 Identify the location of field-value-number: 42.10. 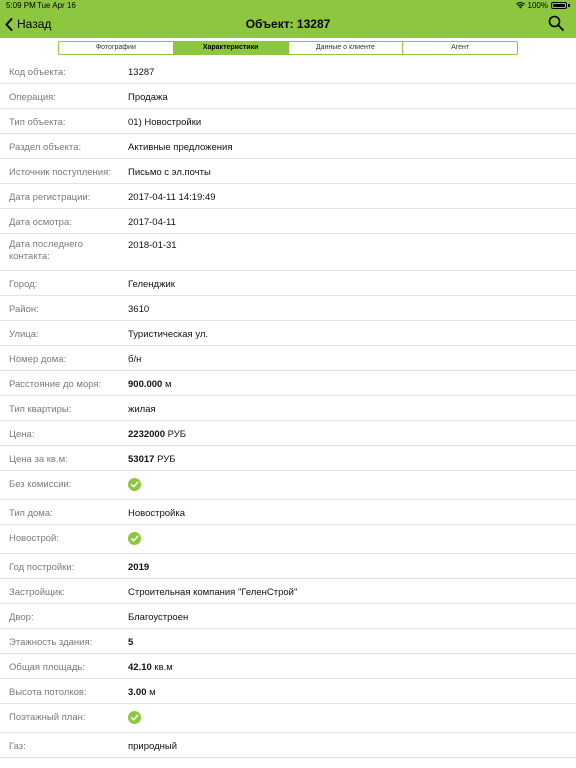
(140, 667).